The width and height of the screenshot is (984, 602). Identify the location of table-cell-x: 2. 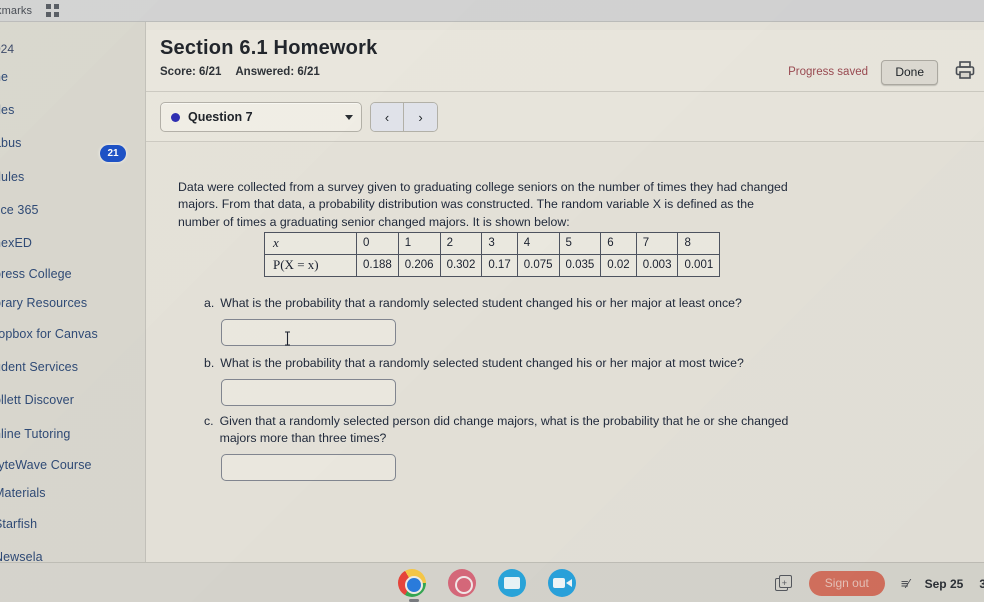
(461, 243).